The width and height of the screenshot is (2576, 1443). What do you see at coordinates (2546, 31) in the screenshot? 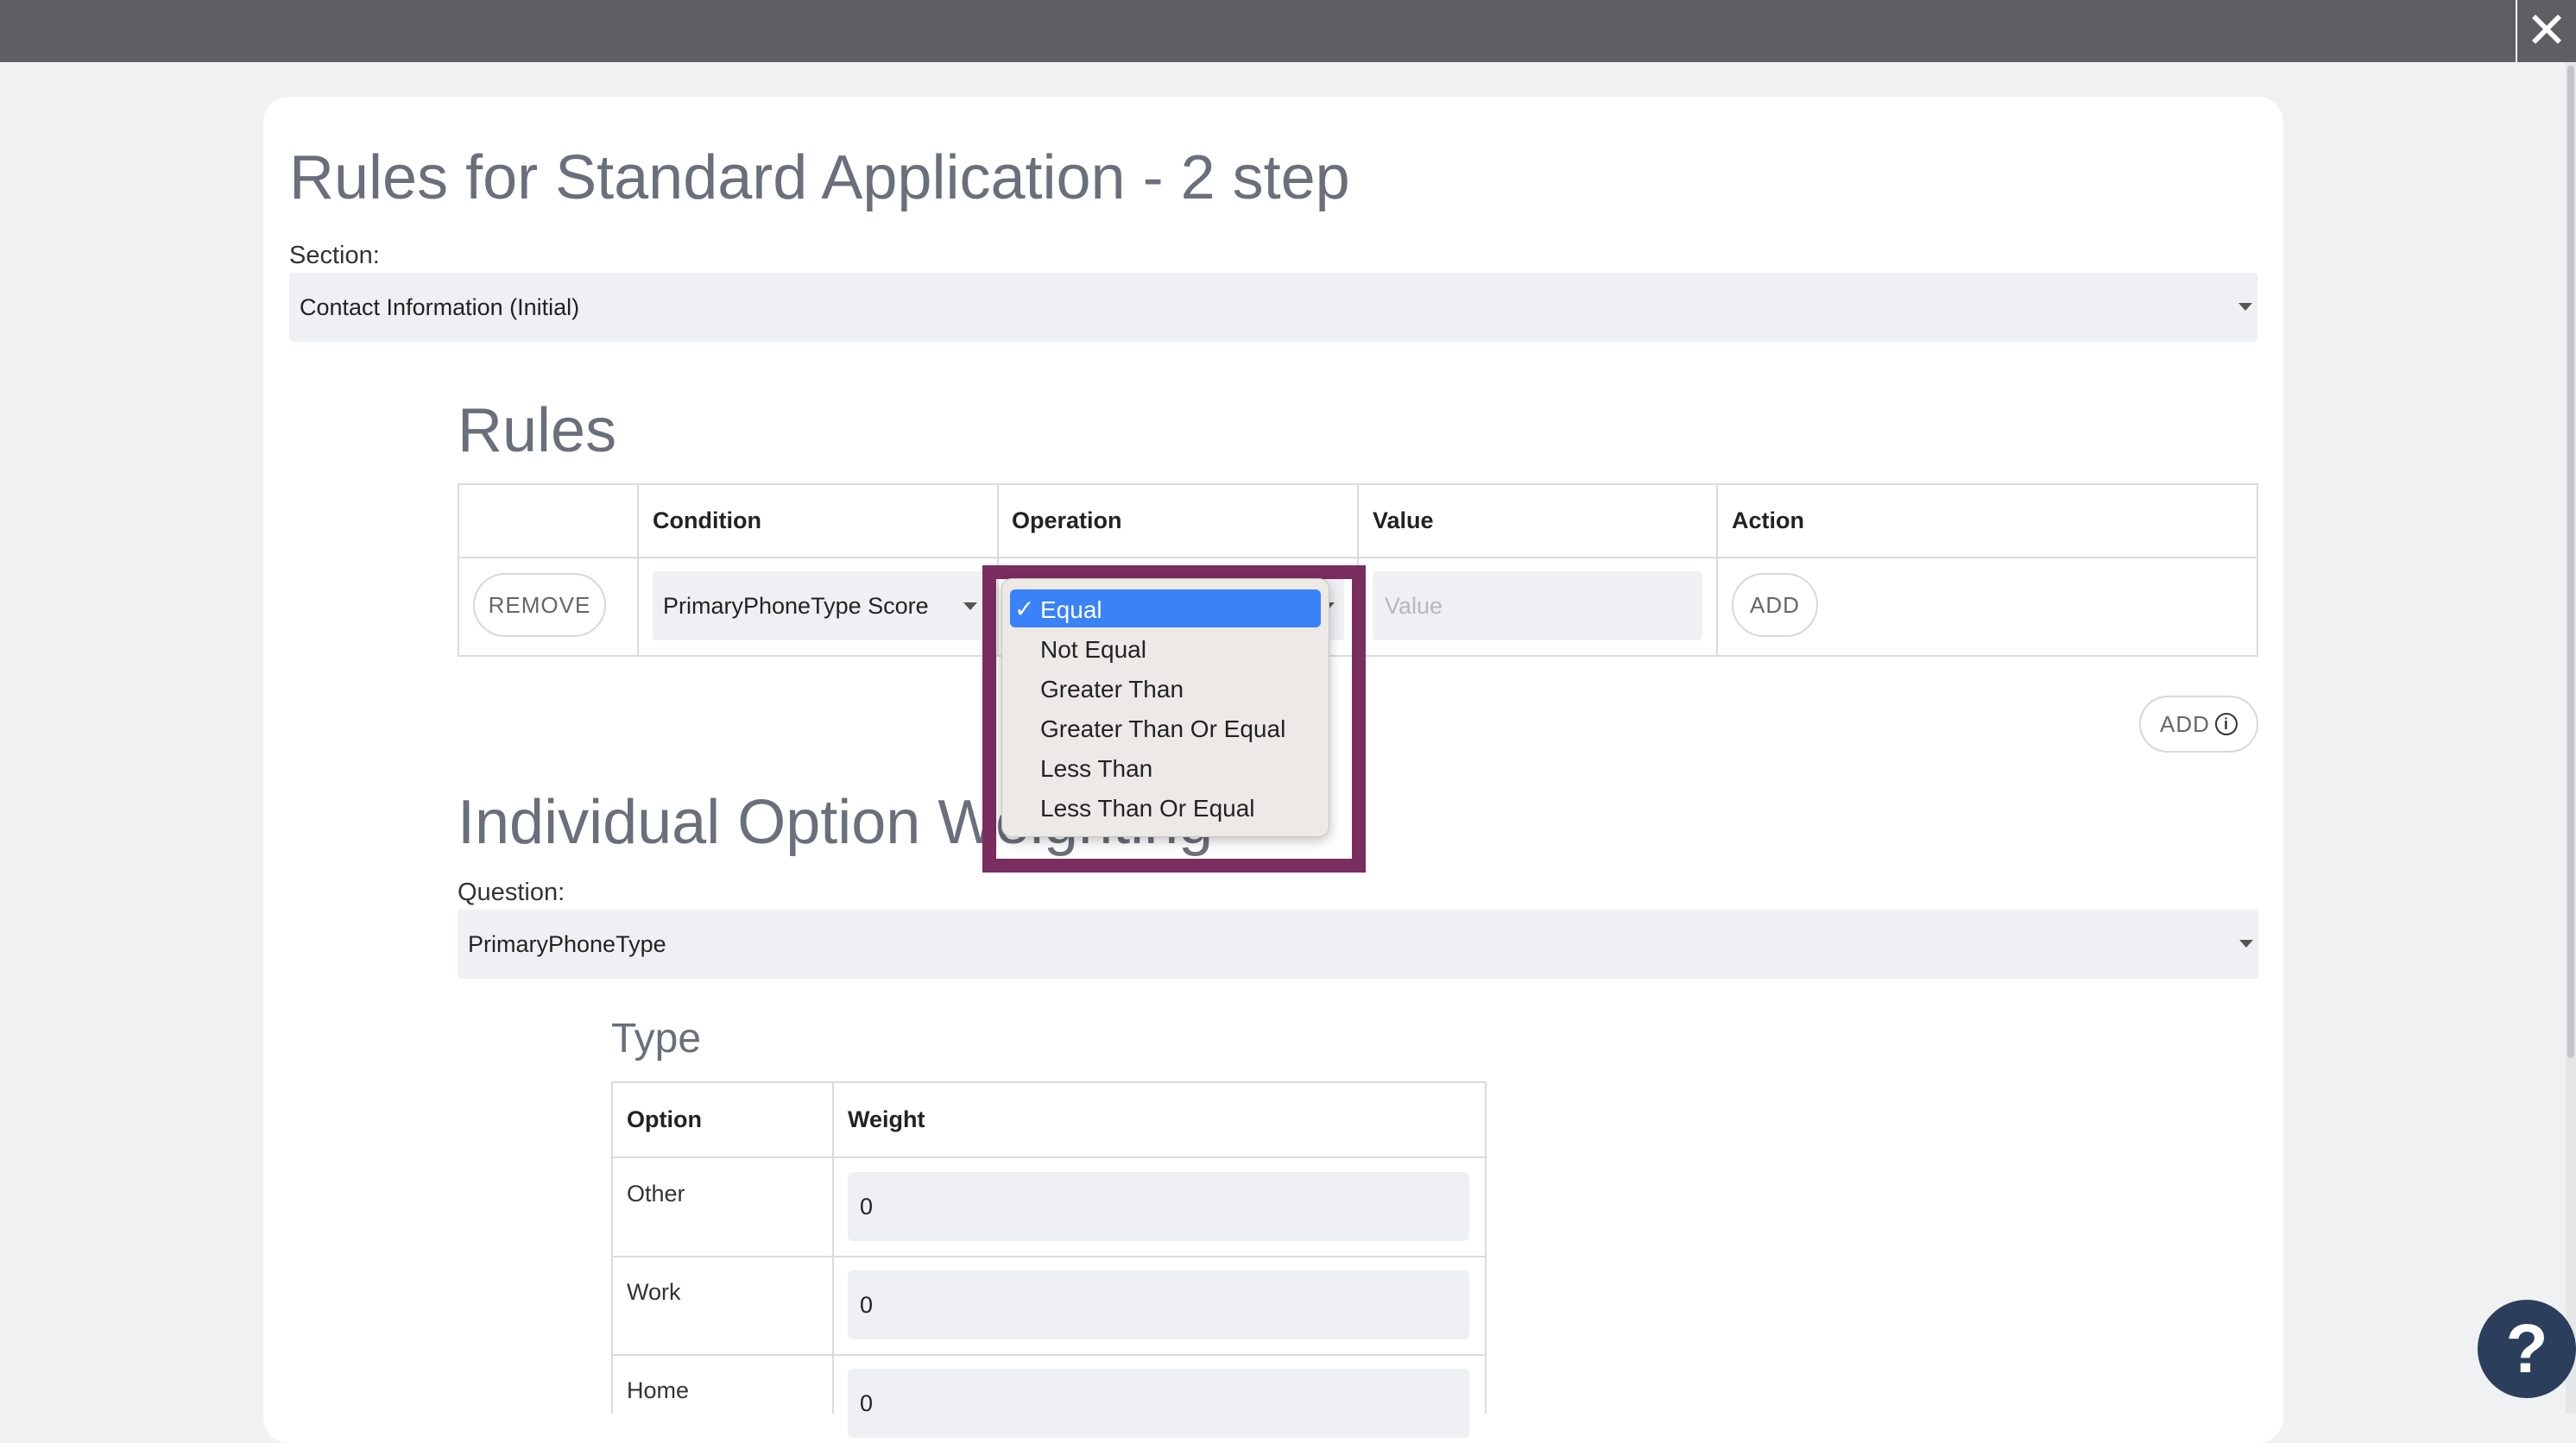
I see `close-icon: ✕` at bounding box center [2546, 31].